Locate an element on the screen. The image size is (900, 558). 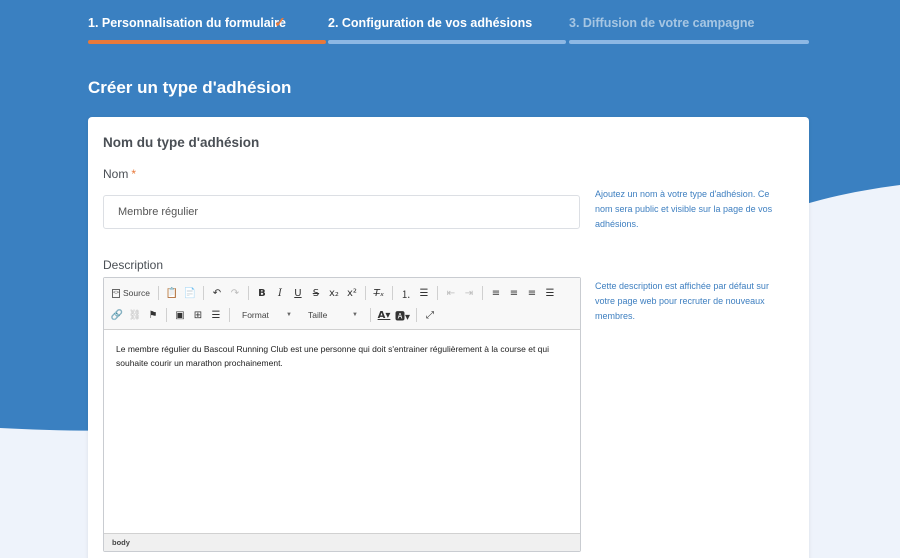
check-icon: ✓ is located at coordinates (280, 22).